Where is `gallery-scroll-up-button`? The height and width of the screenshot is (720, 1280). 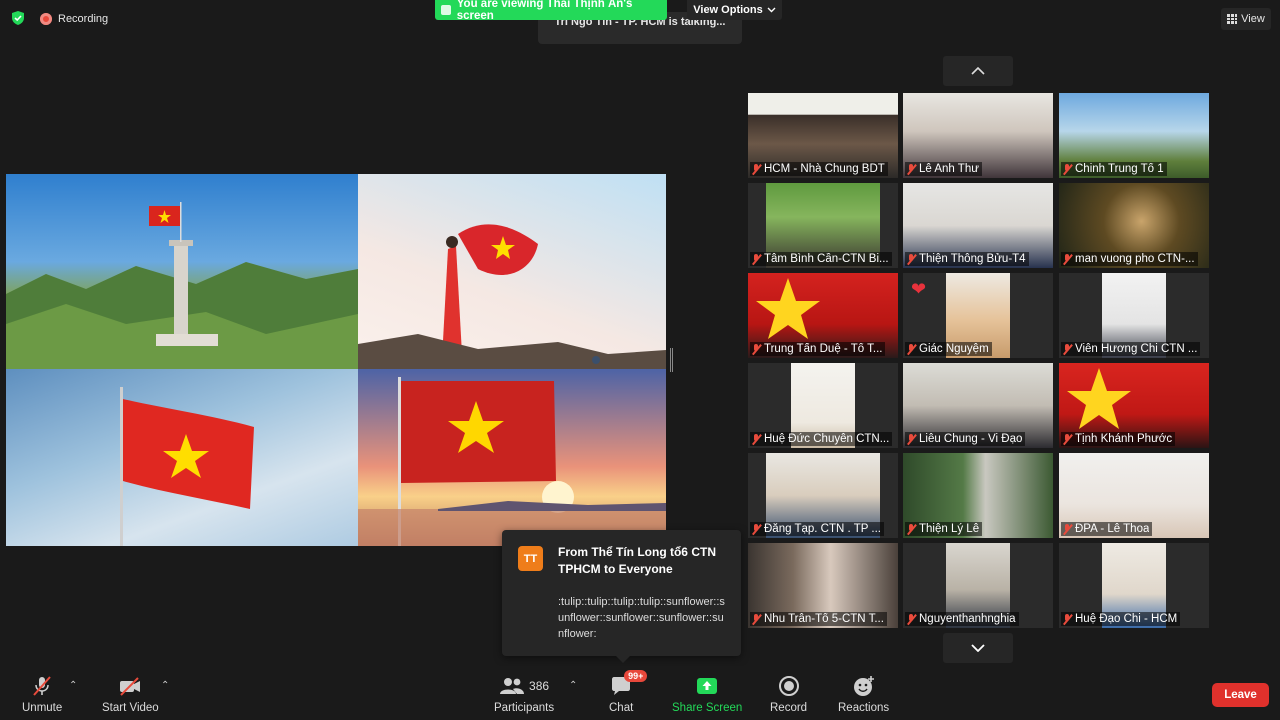
gallery-scroll-up-button is located at coordinates (978, 71).